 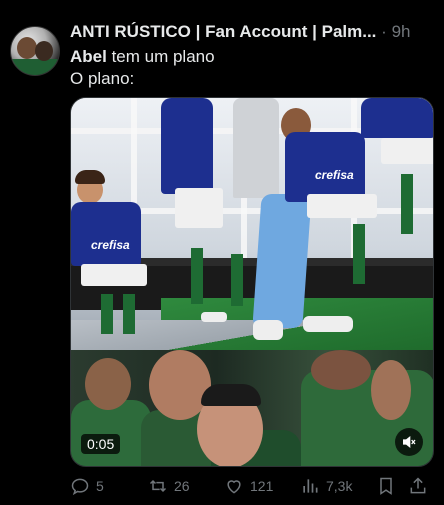 I want to click on retweet-count: 26, so click(x=182, y=486).